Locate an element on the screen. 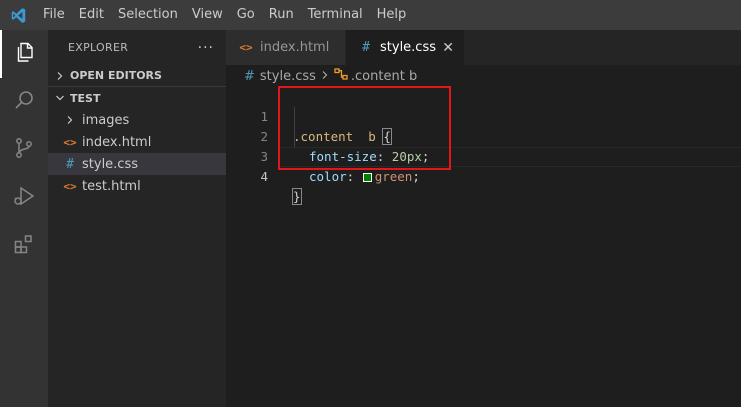  menu-edit: Edit is located at coordinates (91, 15).